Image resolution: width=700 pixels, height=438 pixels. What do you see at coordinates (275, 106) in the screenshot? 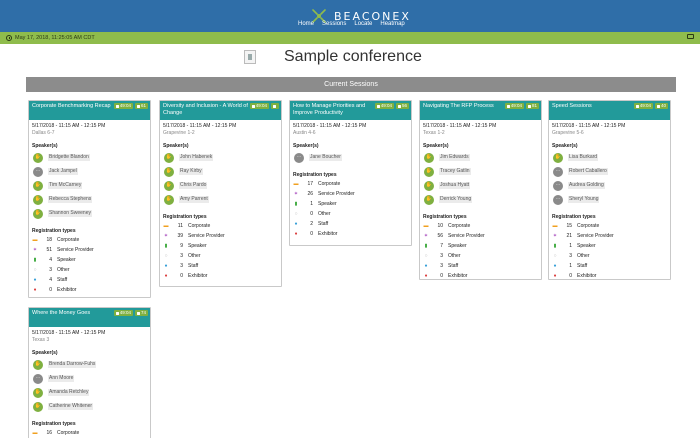
I see `attendee-badge` at bounding box center [275, 106].